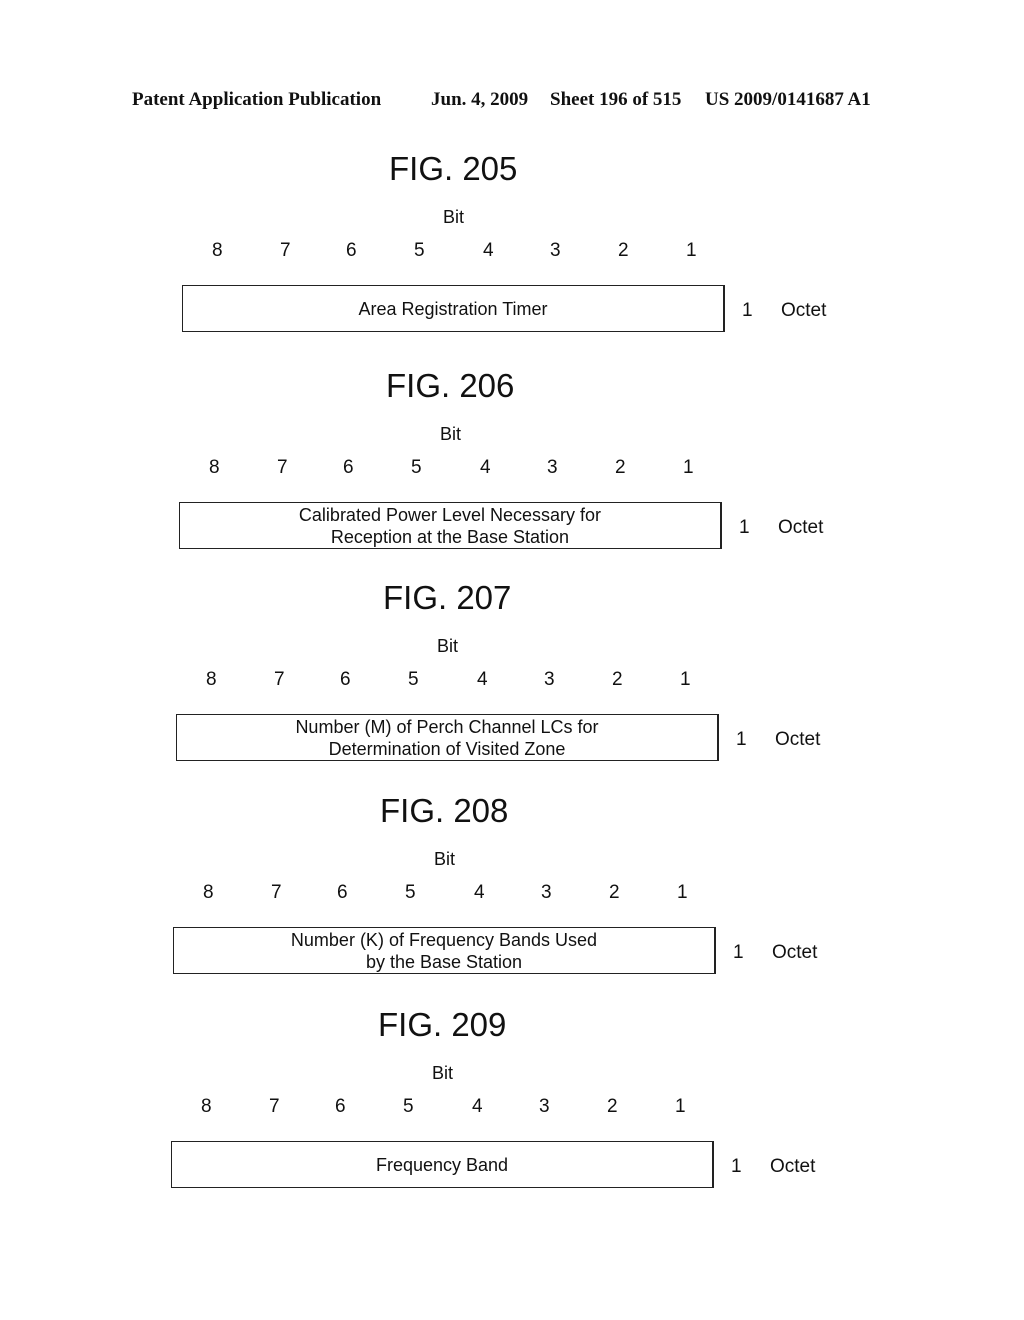 Image resolution: width=1024 pixels, height=1320 pixels. I want to click on field-box: Area Registration Timer, so click(453, 308).